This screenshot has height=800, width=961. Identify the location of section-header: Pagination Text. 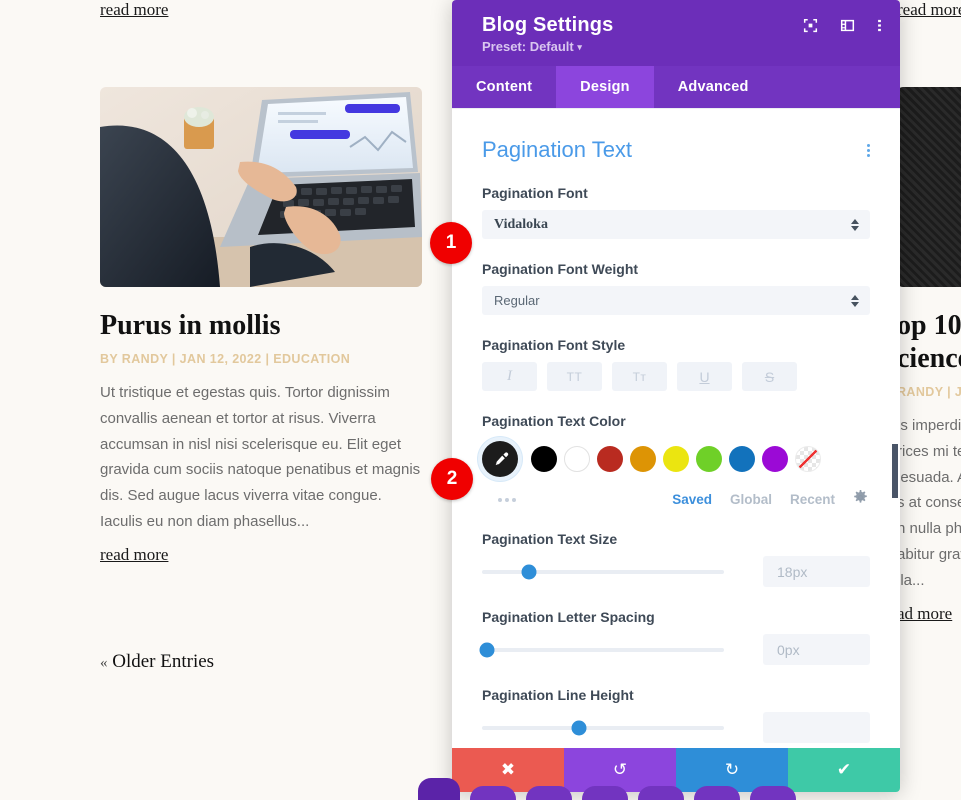
(676, 150).